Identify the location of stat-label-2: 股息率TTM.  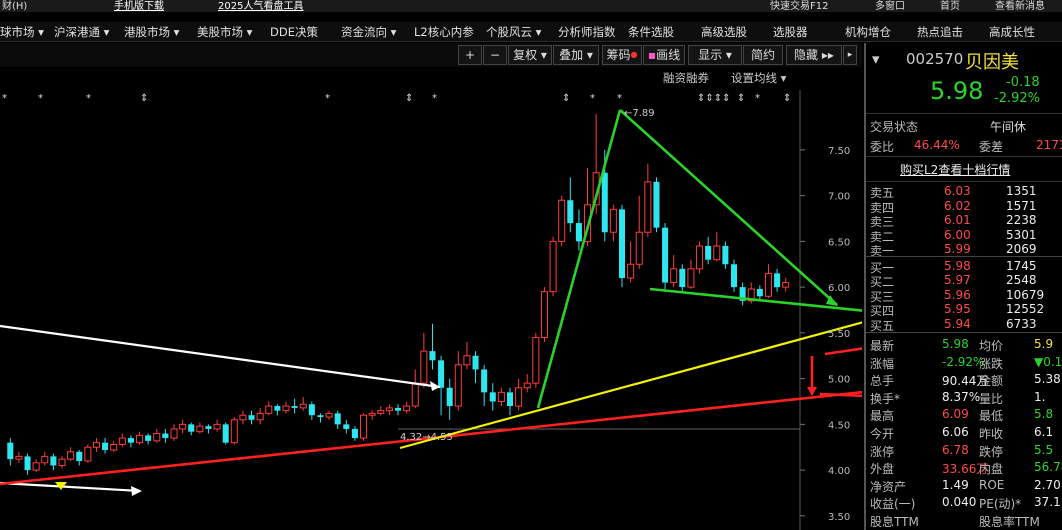
(1009, 522).